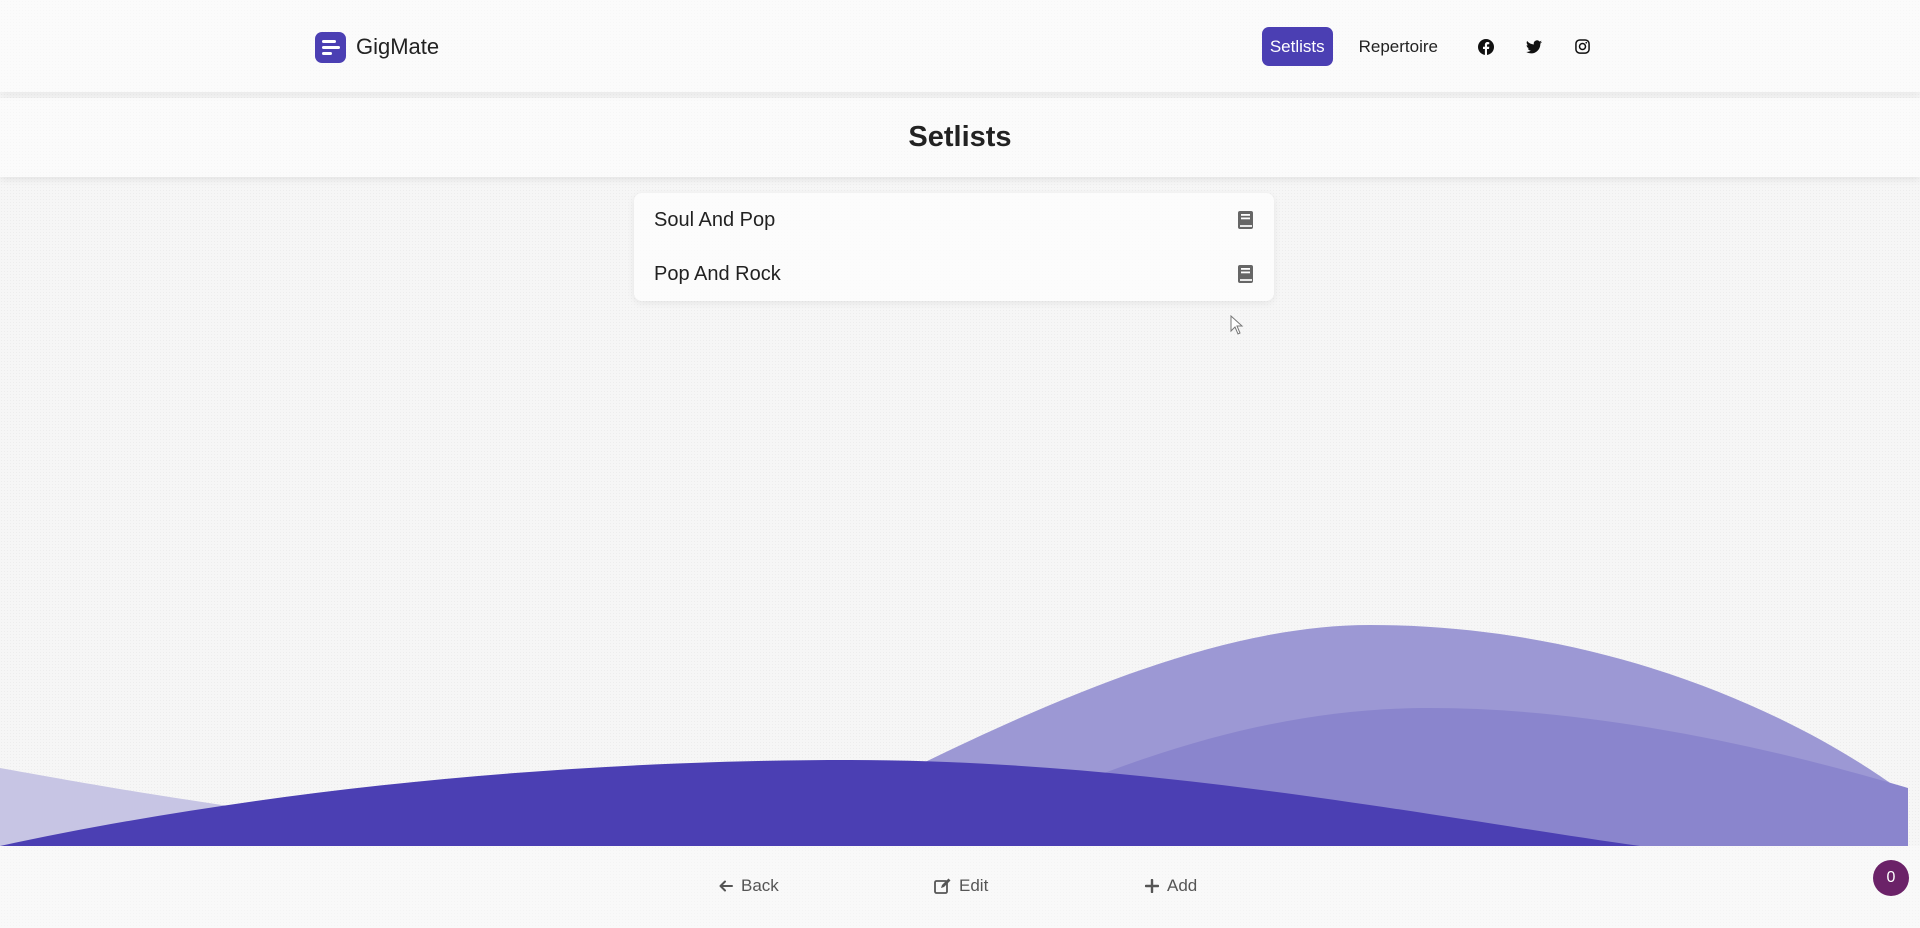 This screenshot has height=928, width=1920. Describe the element at coordinates (1297, 46) in the screenshot. I see `nav-item-setlists: Setlists` at that location.